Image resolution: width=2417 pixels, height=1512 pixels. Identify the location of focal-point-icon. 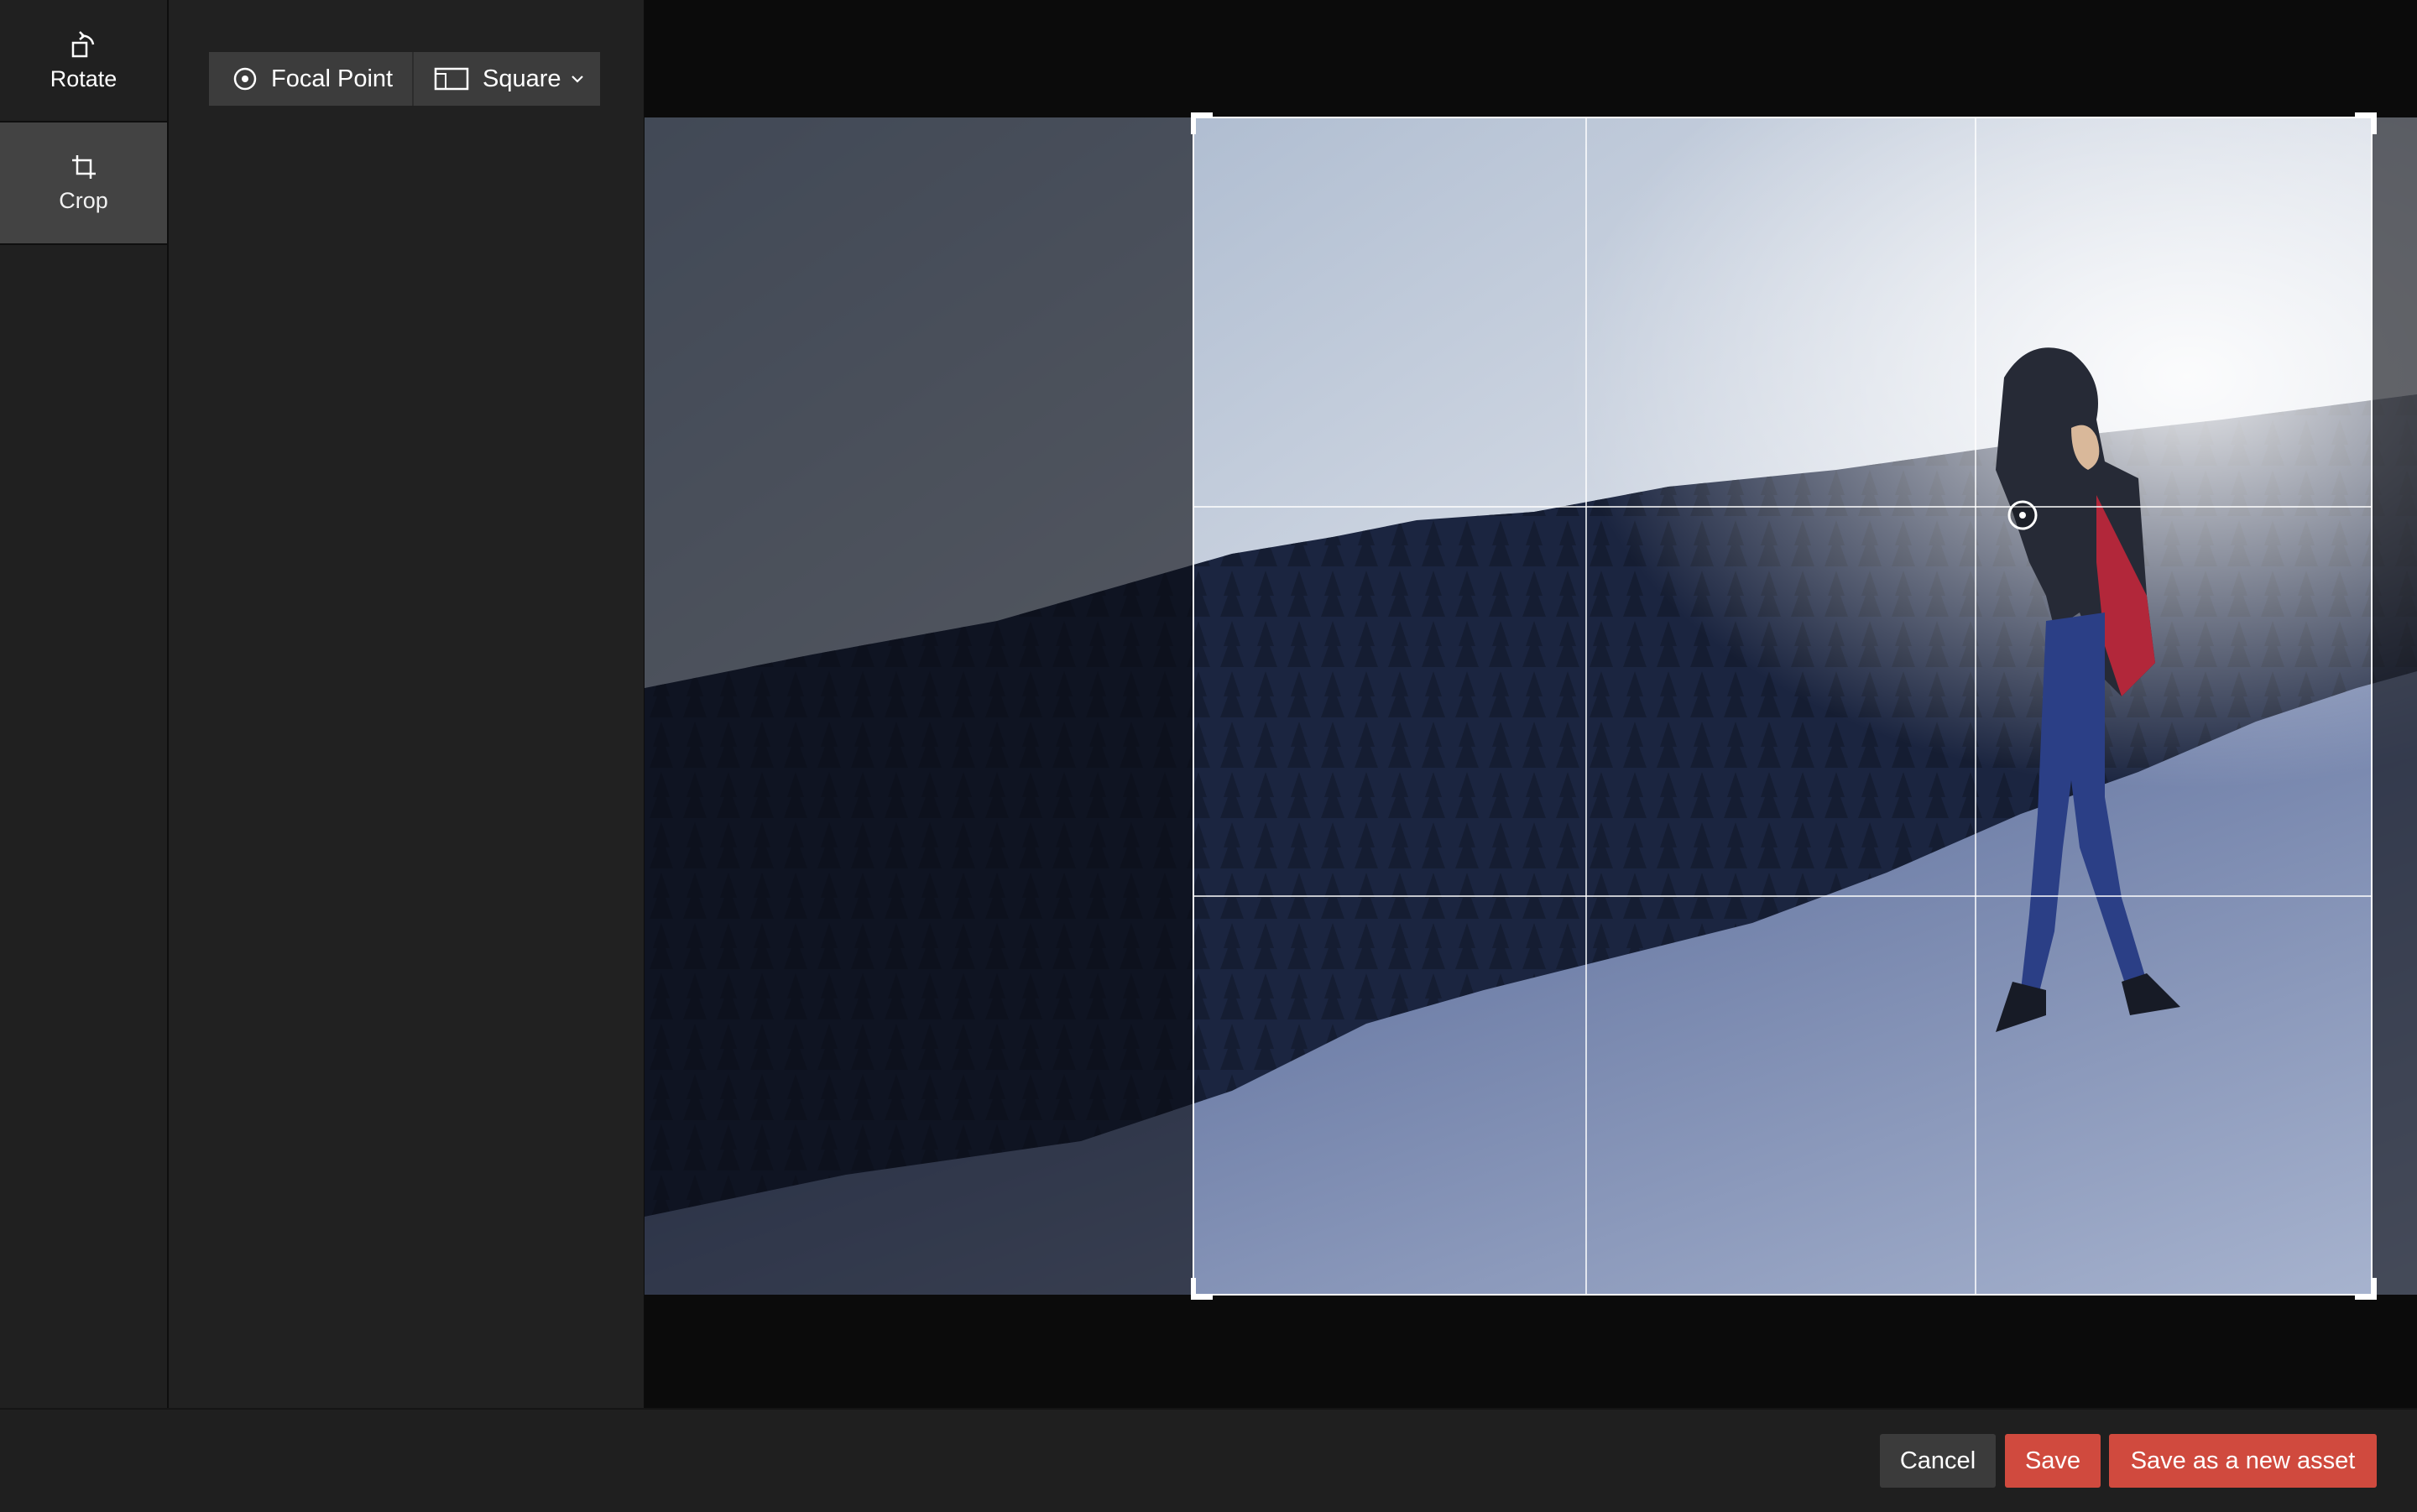
(245, 79).